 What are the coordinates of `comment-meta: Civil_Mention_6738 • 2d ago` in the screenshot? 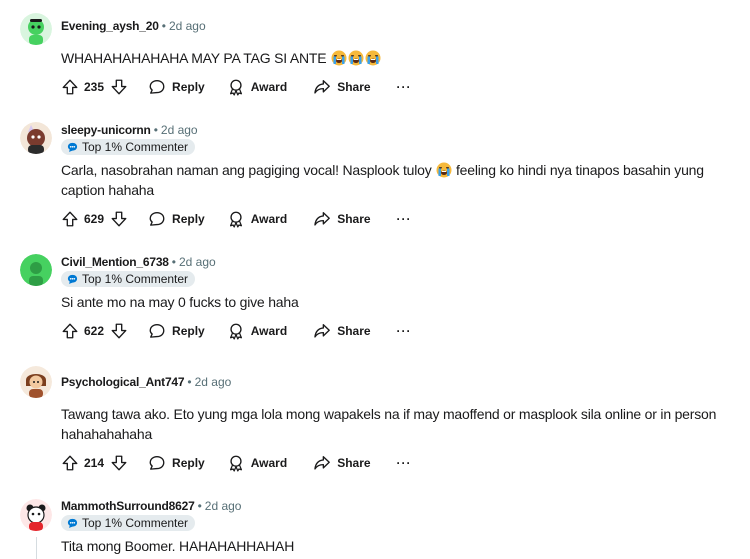 It's located at (138, 262).